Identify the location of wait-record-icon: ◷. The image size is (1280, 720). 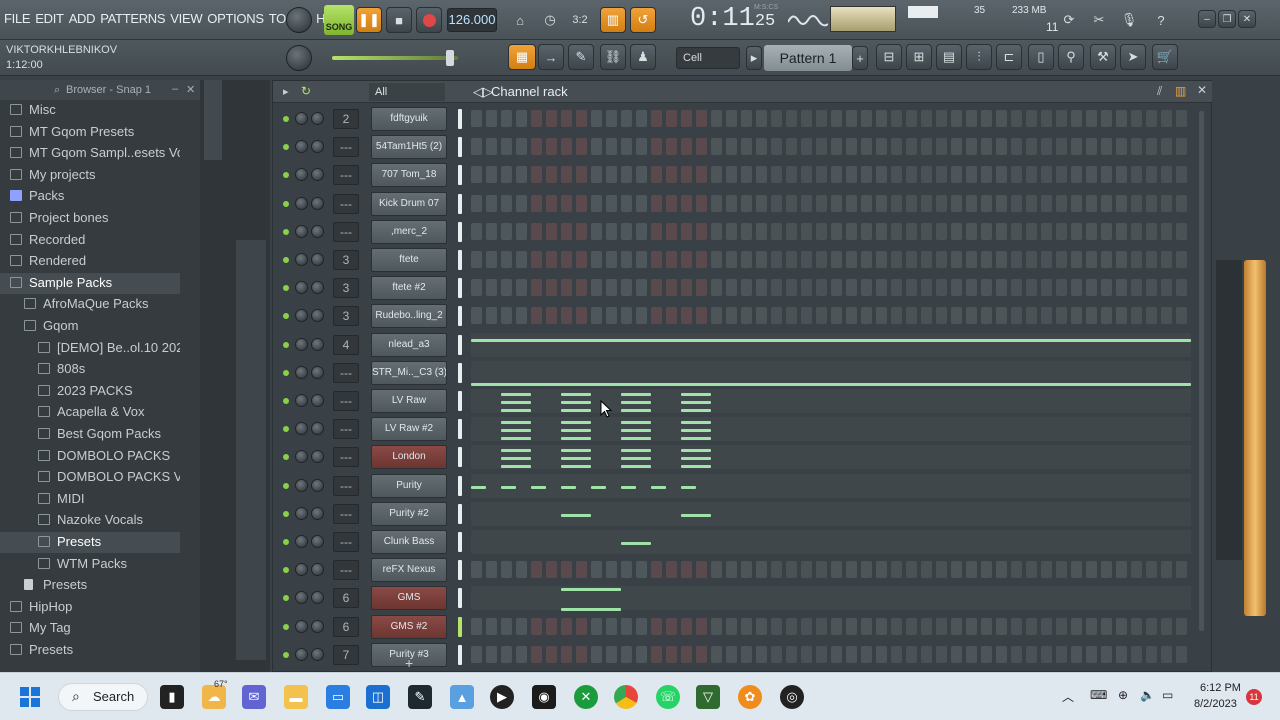
(550, 20).